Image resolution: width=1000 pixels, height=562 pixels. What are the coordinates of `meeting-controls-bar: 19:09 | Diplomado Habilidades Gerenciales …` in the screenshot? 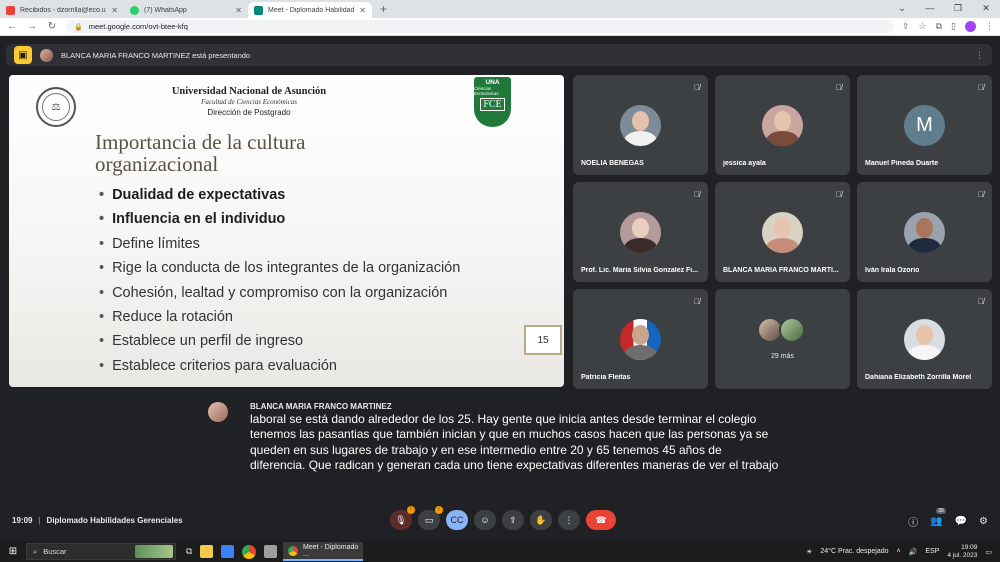 It's located at (500, 521).